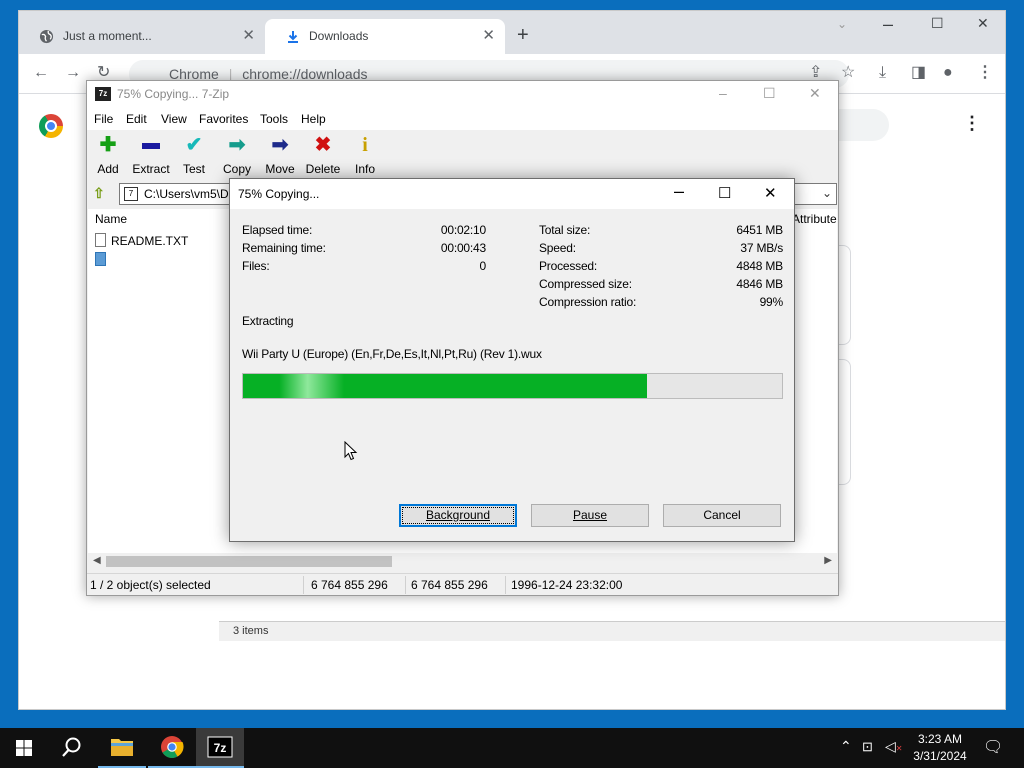 This screenshot has width=1024, height=768. I want to click on 7zip-app-icon: 7z, so click(103, 94).